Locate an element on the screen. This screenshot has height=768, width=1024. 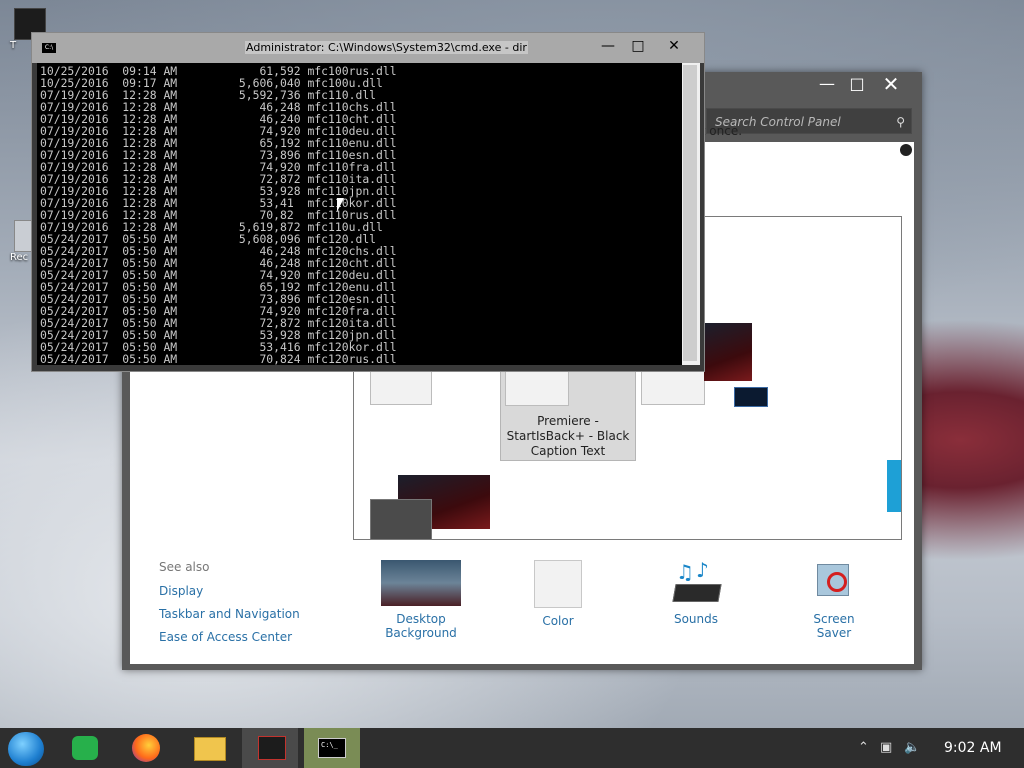
sounds-label: Sounds is located at coordinates (696, 619).